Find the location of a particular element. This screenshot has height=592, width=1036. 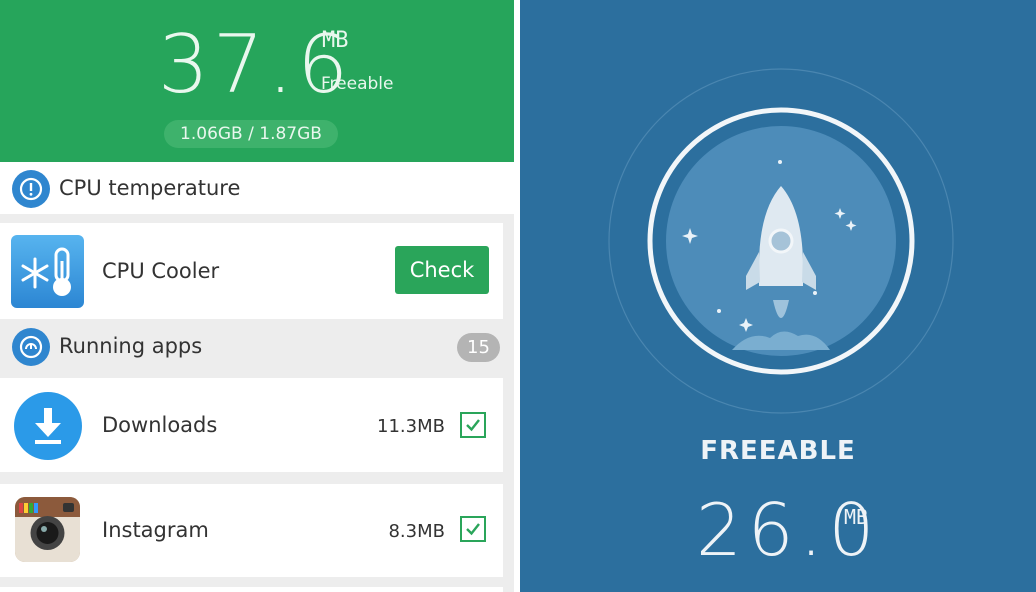

freeable-header: 37.6 MB Freeable 1.06GB / 1.87GB is located at coordinates (257, 81).